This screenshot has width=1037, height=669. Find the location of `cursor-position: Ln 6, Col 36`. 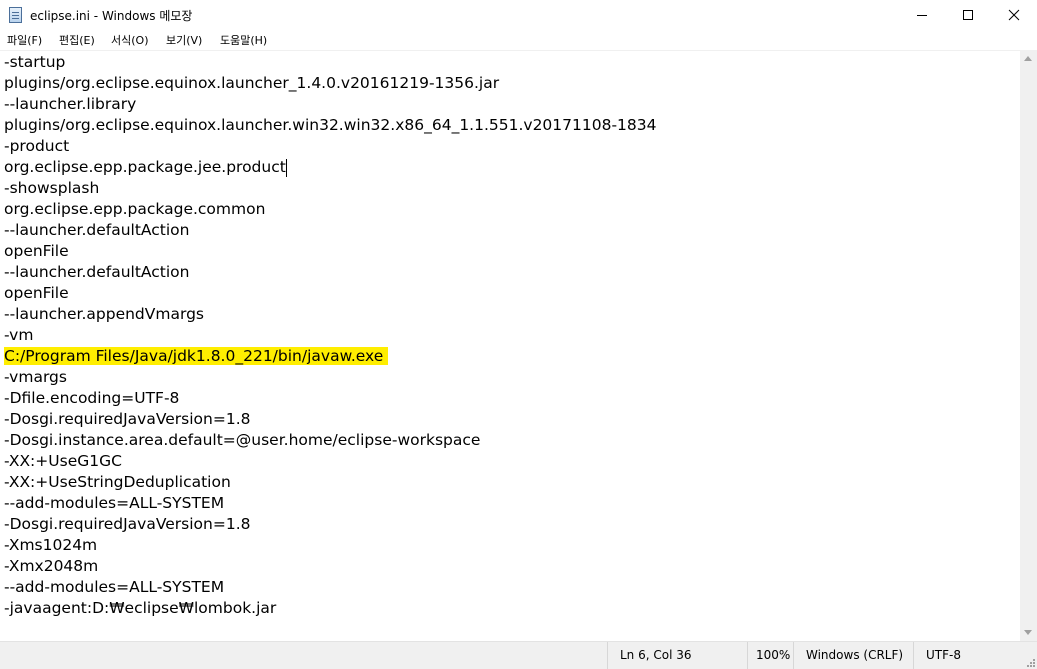

cursor-position: Ln 6, Col 36 is located at coordinates (677, 655).